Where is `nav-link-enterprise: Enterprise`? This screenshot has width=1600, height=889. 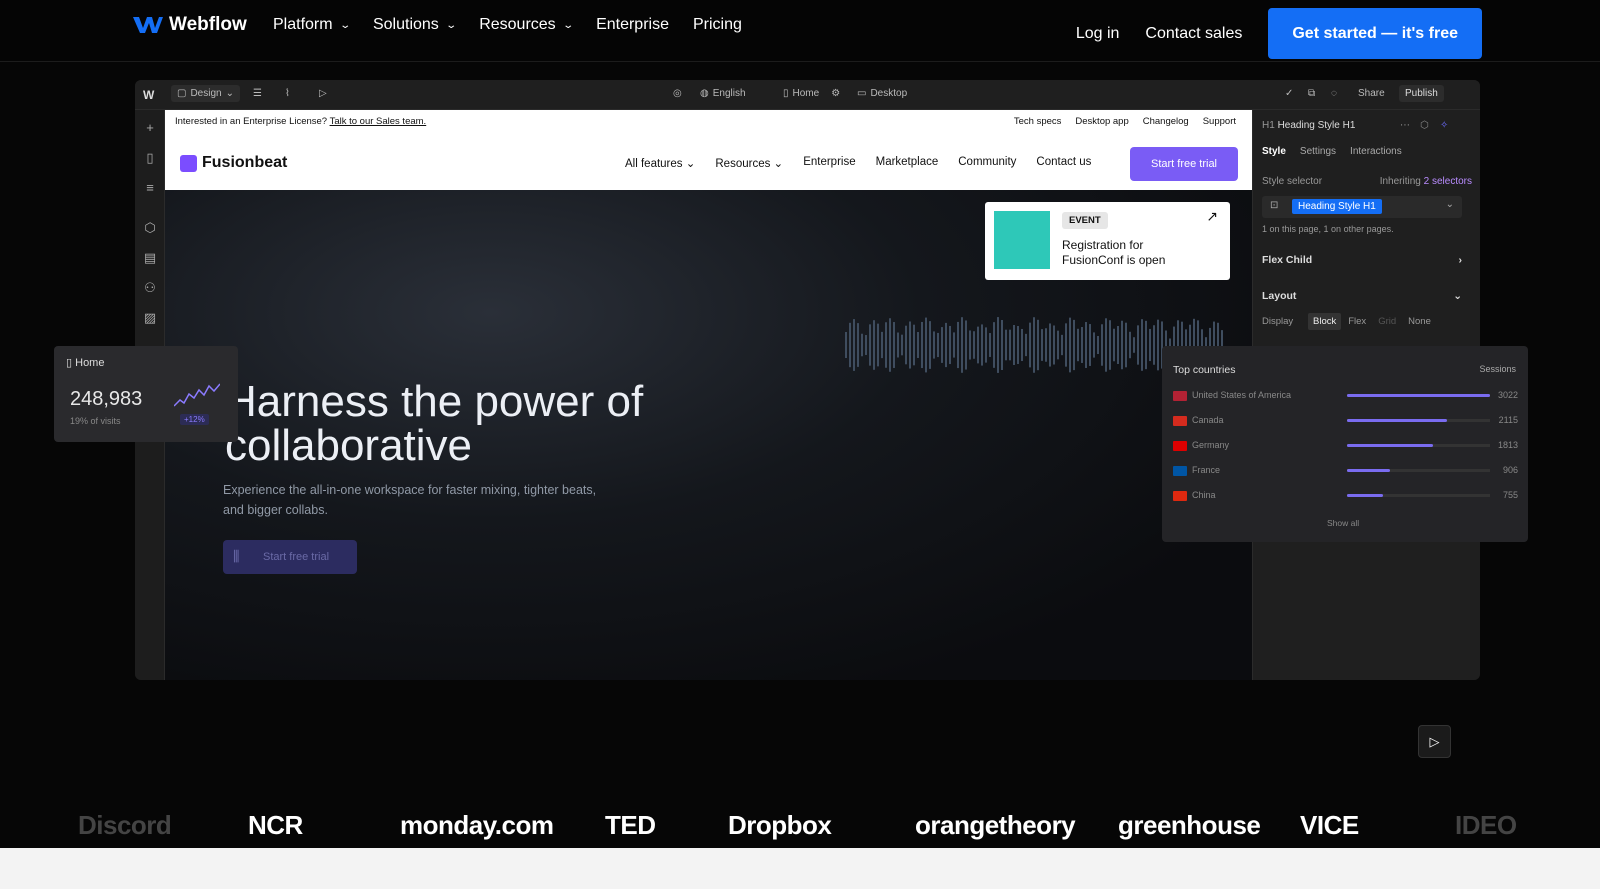 nav-link-enterprise: Enterprise is located at coordinates (632, 25).